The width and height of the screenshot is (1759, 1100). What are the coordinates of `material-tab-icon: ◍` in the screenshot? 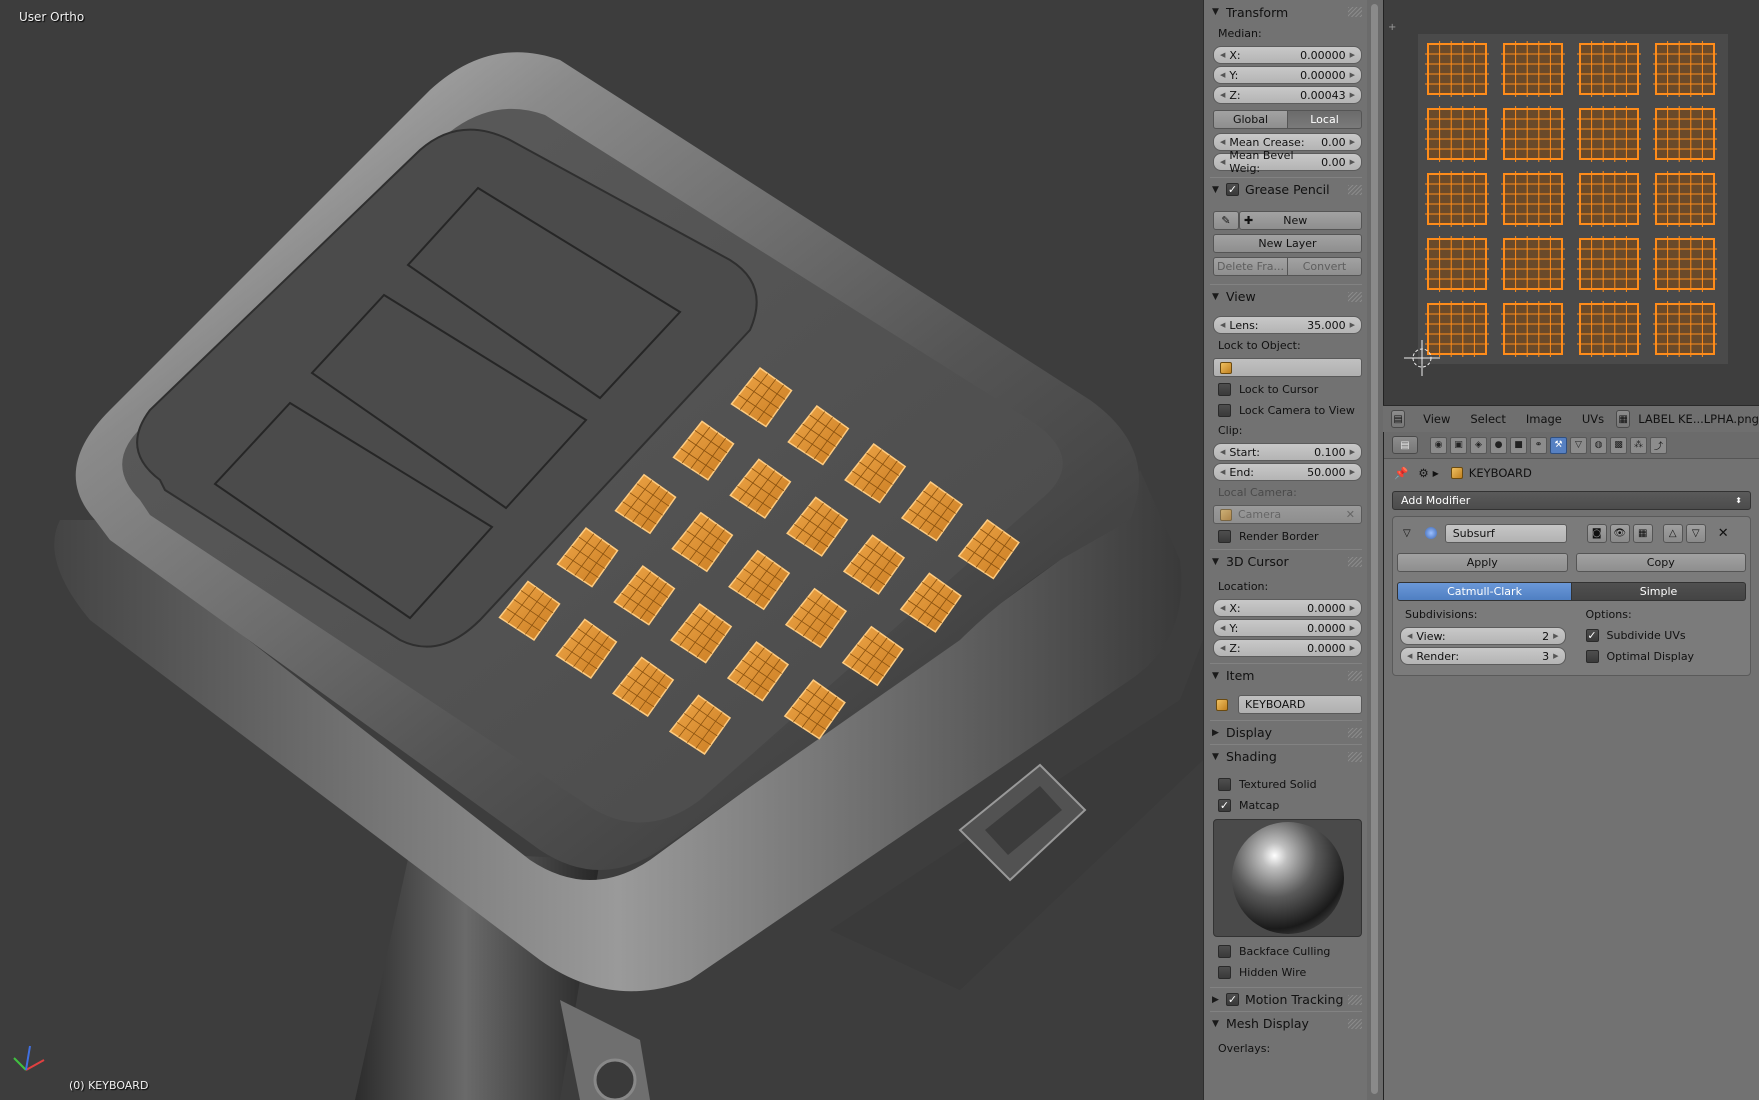 It's located at (1598, 445).